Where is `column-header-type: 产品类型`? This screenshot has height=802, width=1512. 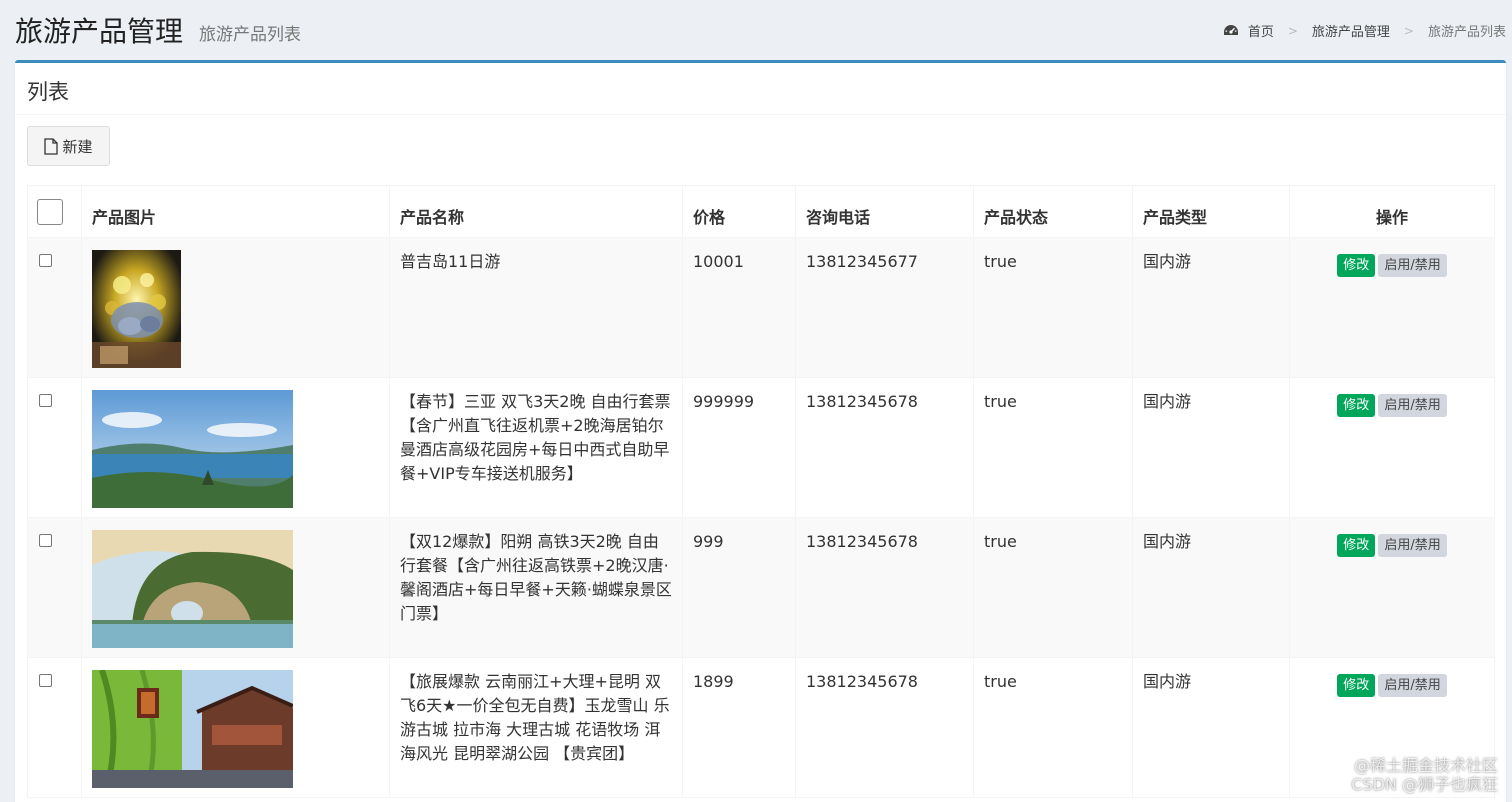
column-header-type: 产品类型 is located at coordinates (1211, 211).